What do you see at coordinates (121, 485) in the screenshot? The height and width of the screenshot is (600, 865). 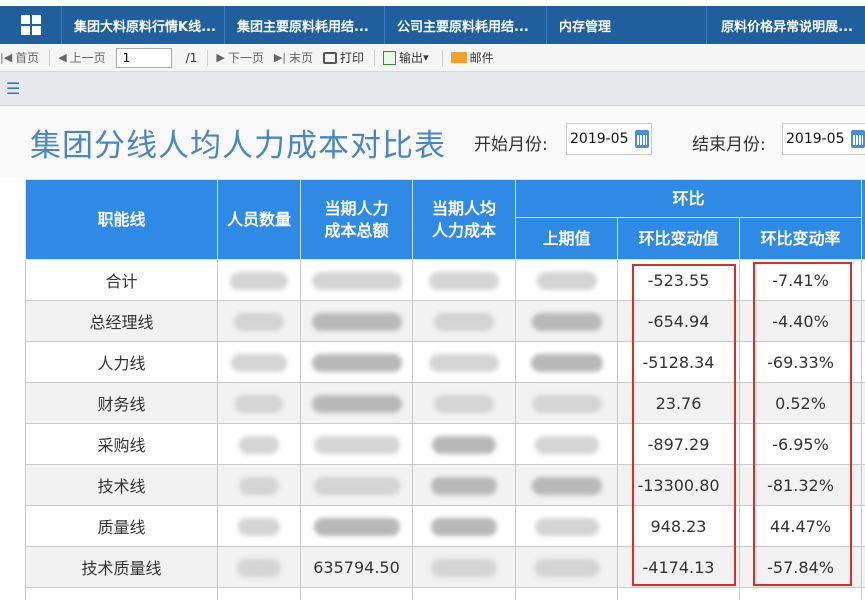 I see `cell-line: 技术线` at bounding box center [121, 485].